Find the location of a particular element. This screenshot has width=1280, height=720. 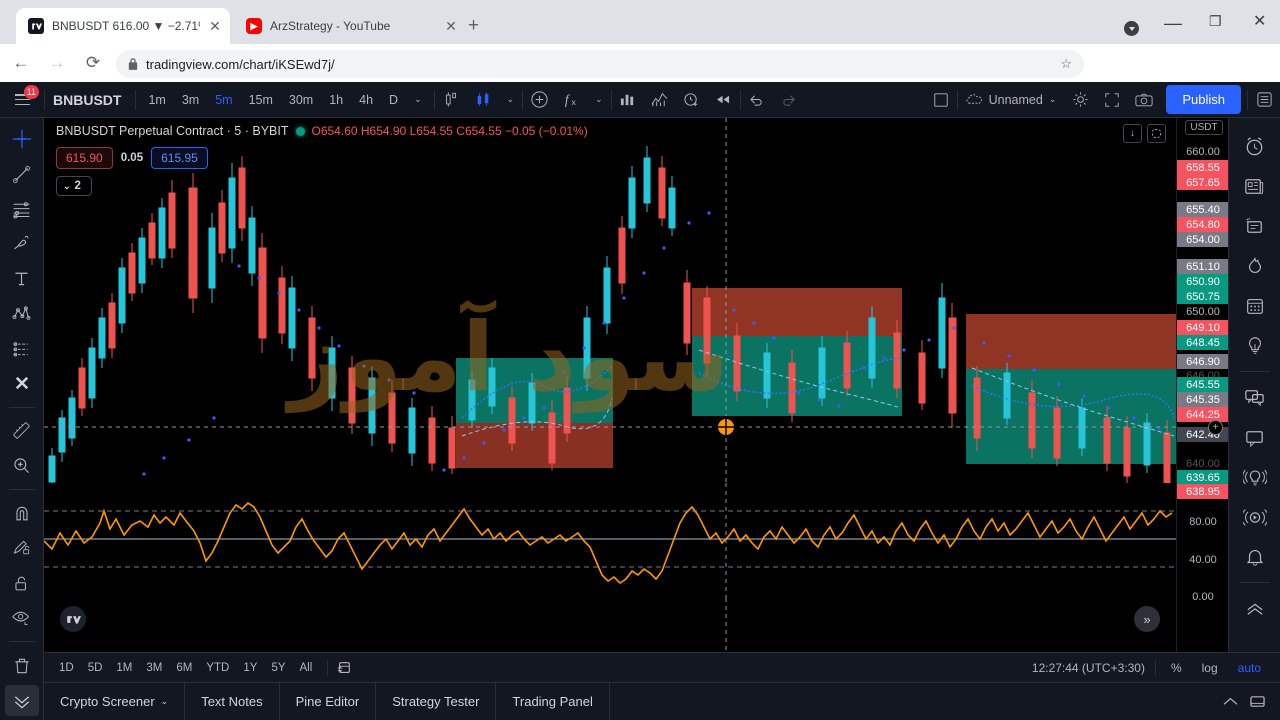

watchlist-alarm-icon is located at coordinates (1255, 146).